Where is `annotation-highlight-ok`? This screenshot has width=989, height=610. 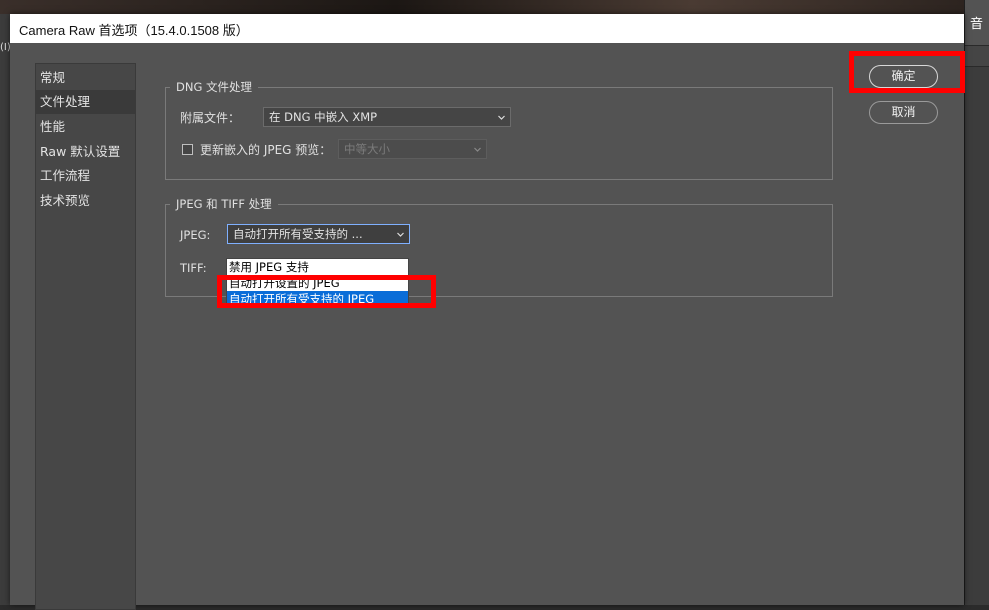
annotation-highlight-ok is located at coordinates (907, 72).